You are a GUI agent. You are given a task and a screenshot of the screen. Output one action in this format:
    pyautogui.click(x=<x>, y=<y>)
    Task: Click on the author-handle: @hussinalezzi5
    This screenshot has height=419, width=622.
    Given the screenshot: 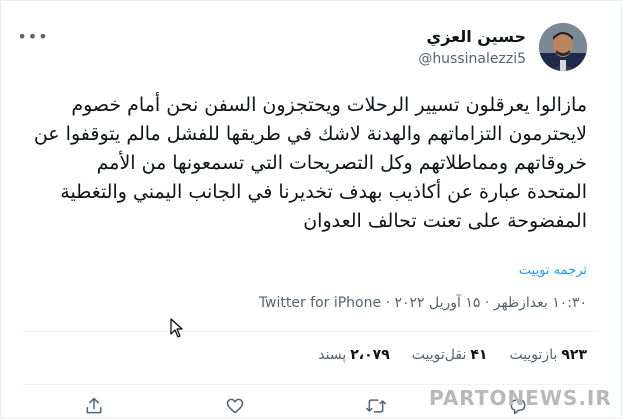 What is the action you would take?
    pyautogui.click(x=472, y=59)
    